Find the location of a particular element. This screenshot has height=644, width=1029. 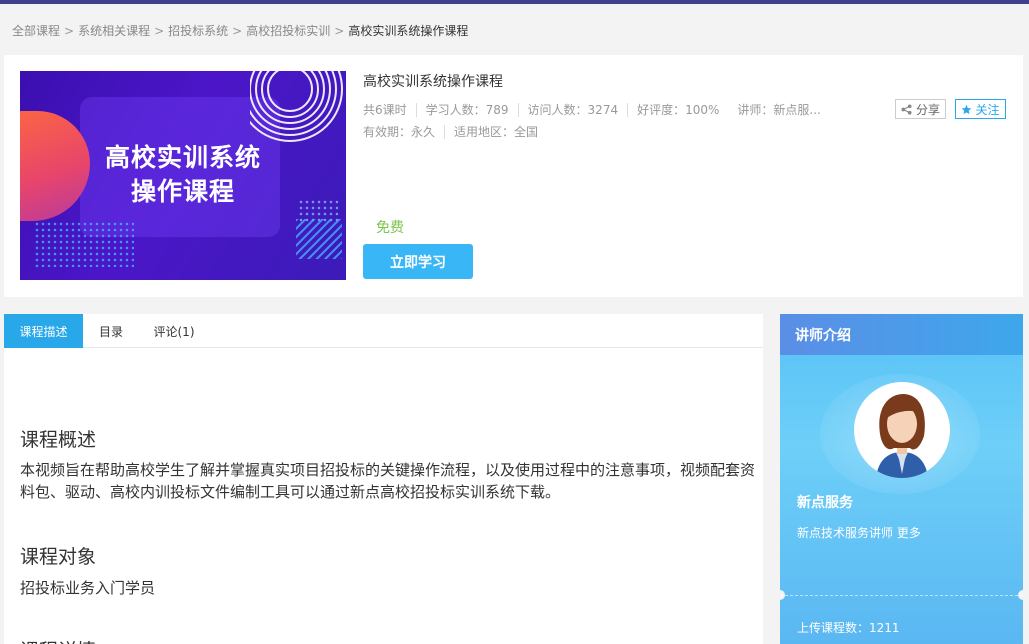

start-learning-button: 立即学习 is located at coordinates (418, 261).